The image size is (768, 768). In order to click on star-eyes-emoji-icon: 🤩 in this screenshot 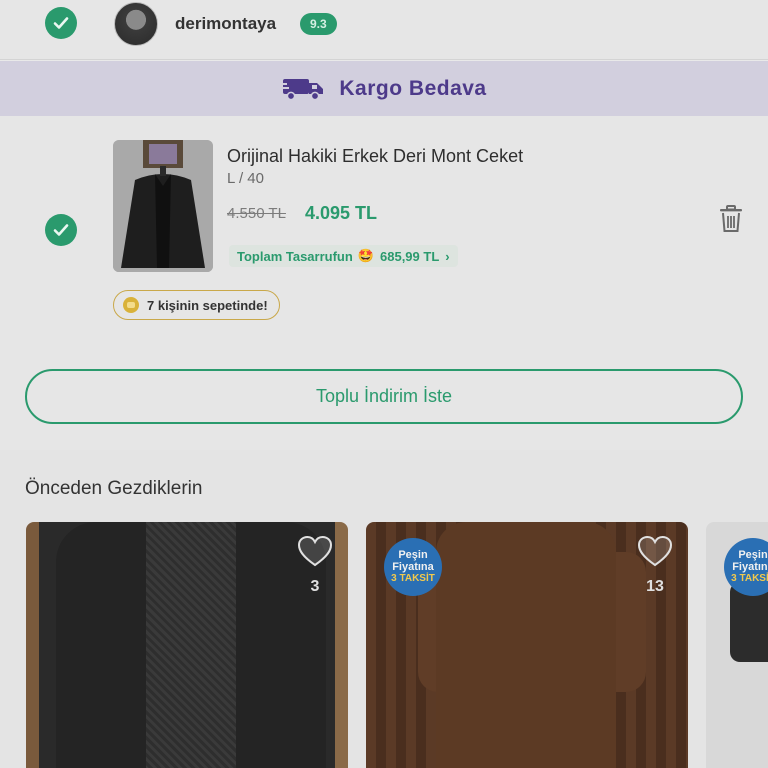, I will do `click(365, 255)`.